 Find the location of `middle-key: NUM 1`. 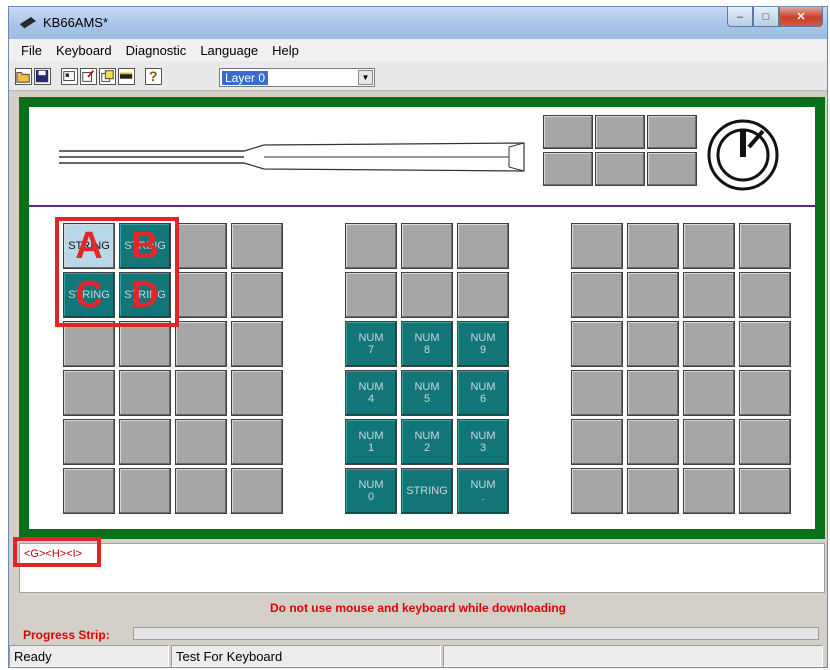

middle-key: NUM 1 is located at coordinates (371, 442).